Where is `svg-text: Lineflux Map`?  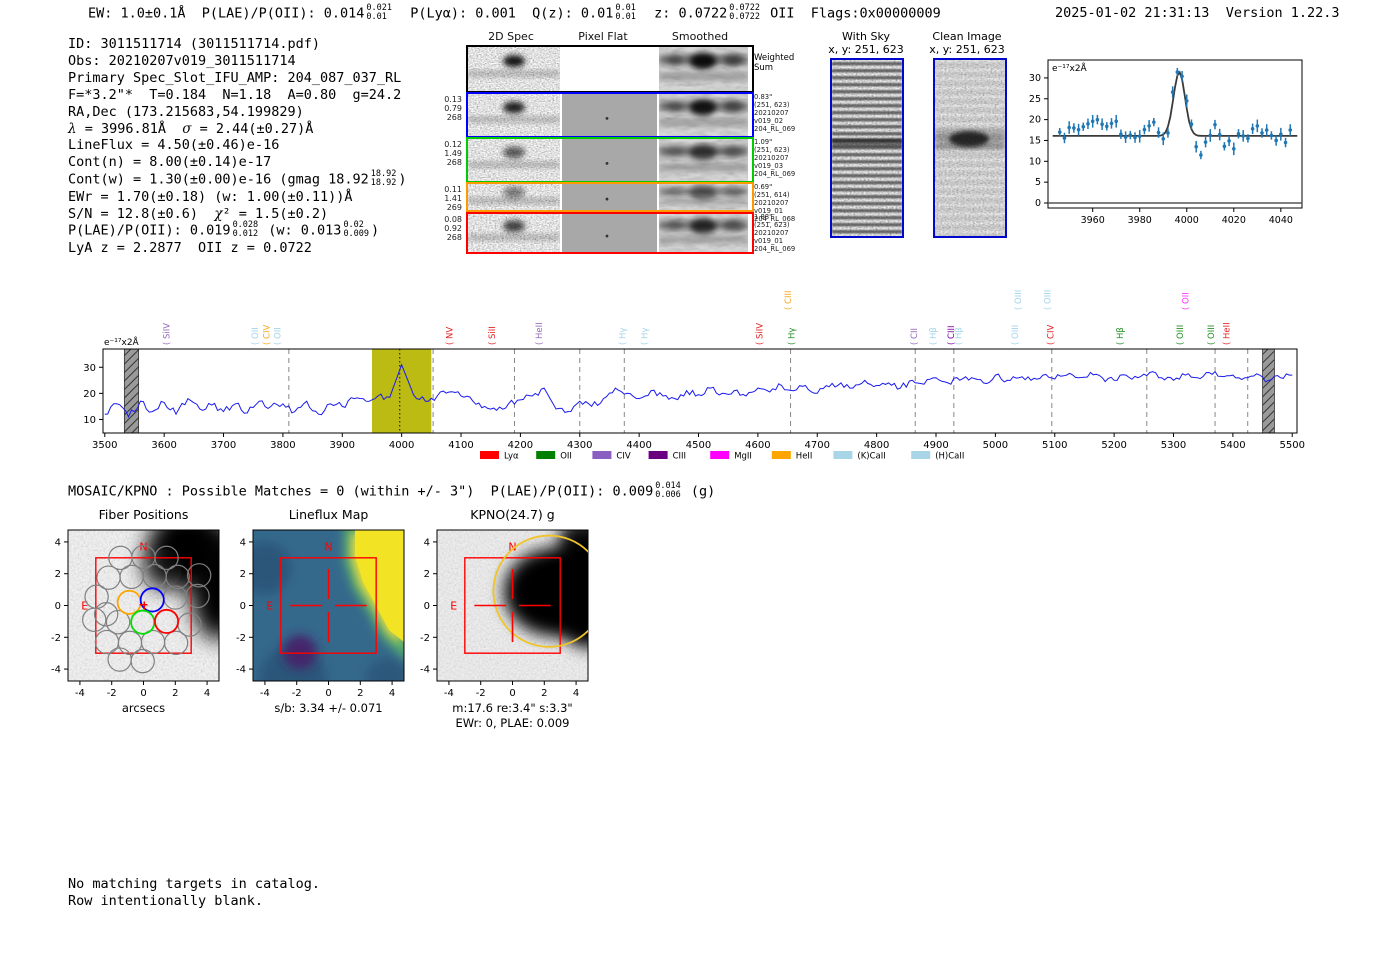
svg-text: Lineflux Map is located at coordinates (329, 514).